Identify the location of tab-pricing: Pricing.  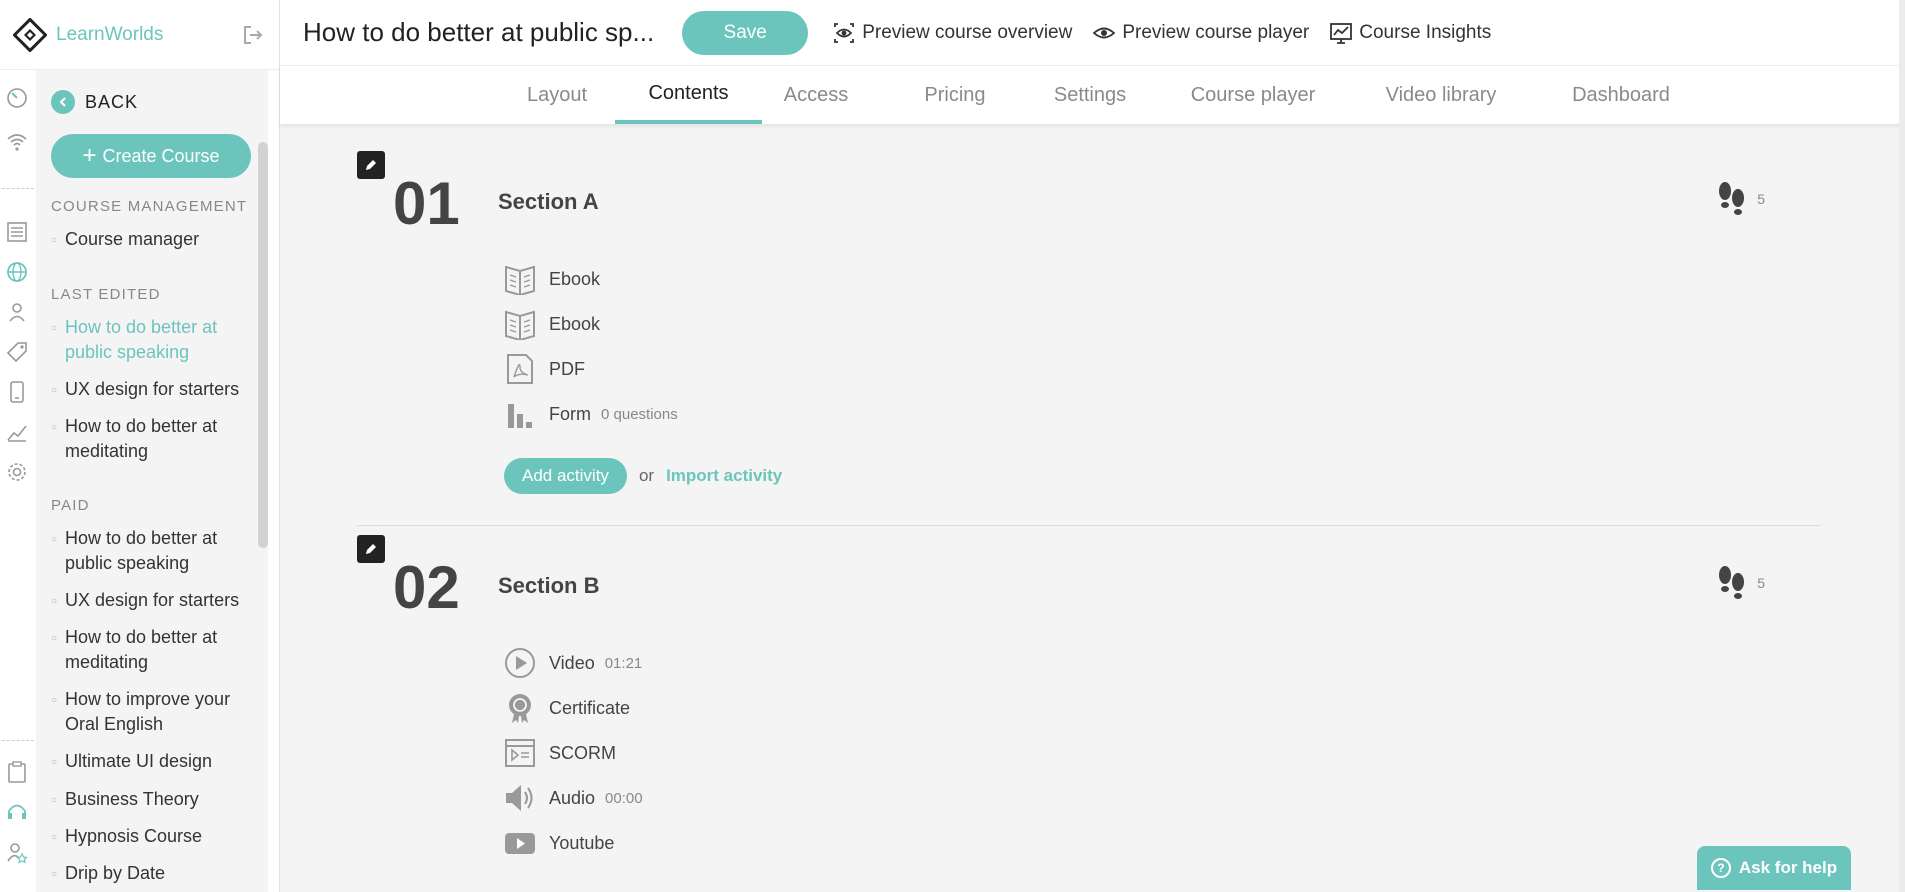
(955, 95).